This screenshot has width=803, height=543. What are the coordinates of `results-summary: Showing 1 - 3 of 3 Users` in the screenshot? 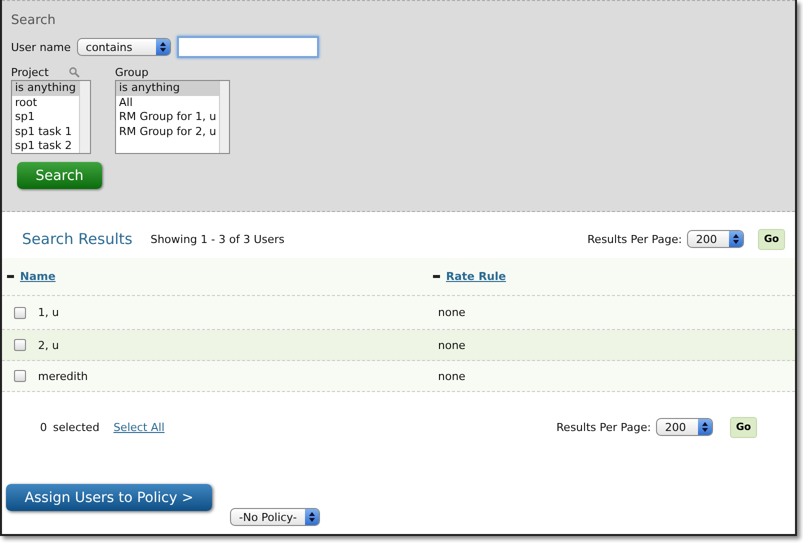 It's located at (217, 239).